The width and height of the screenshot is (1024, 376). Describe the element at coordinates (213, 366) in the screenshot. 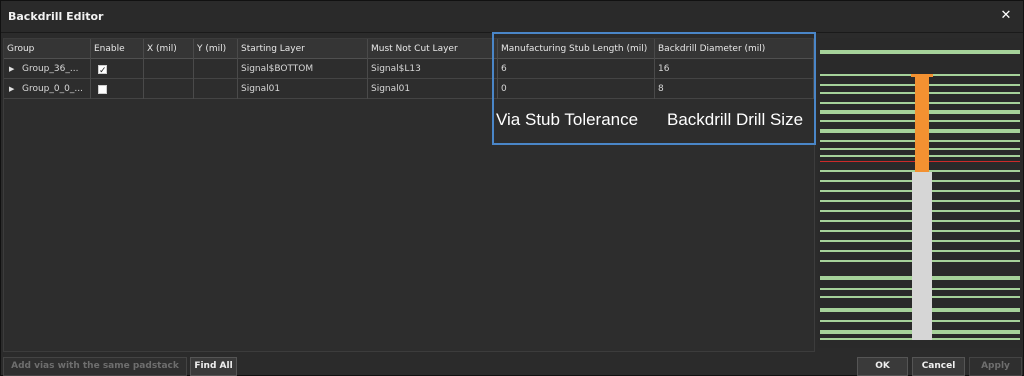

I see `find-all-button: Find All` at that location.